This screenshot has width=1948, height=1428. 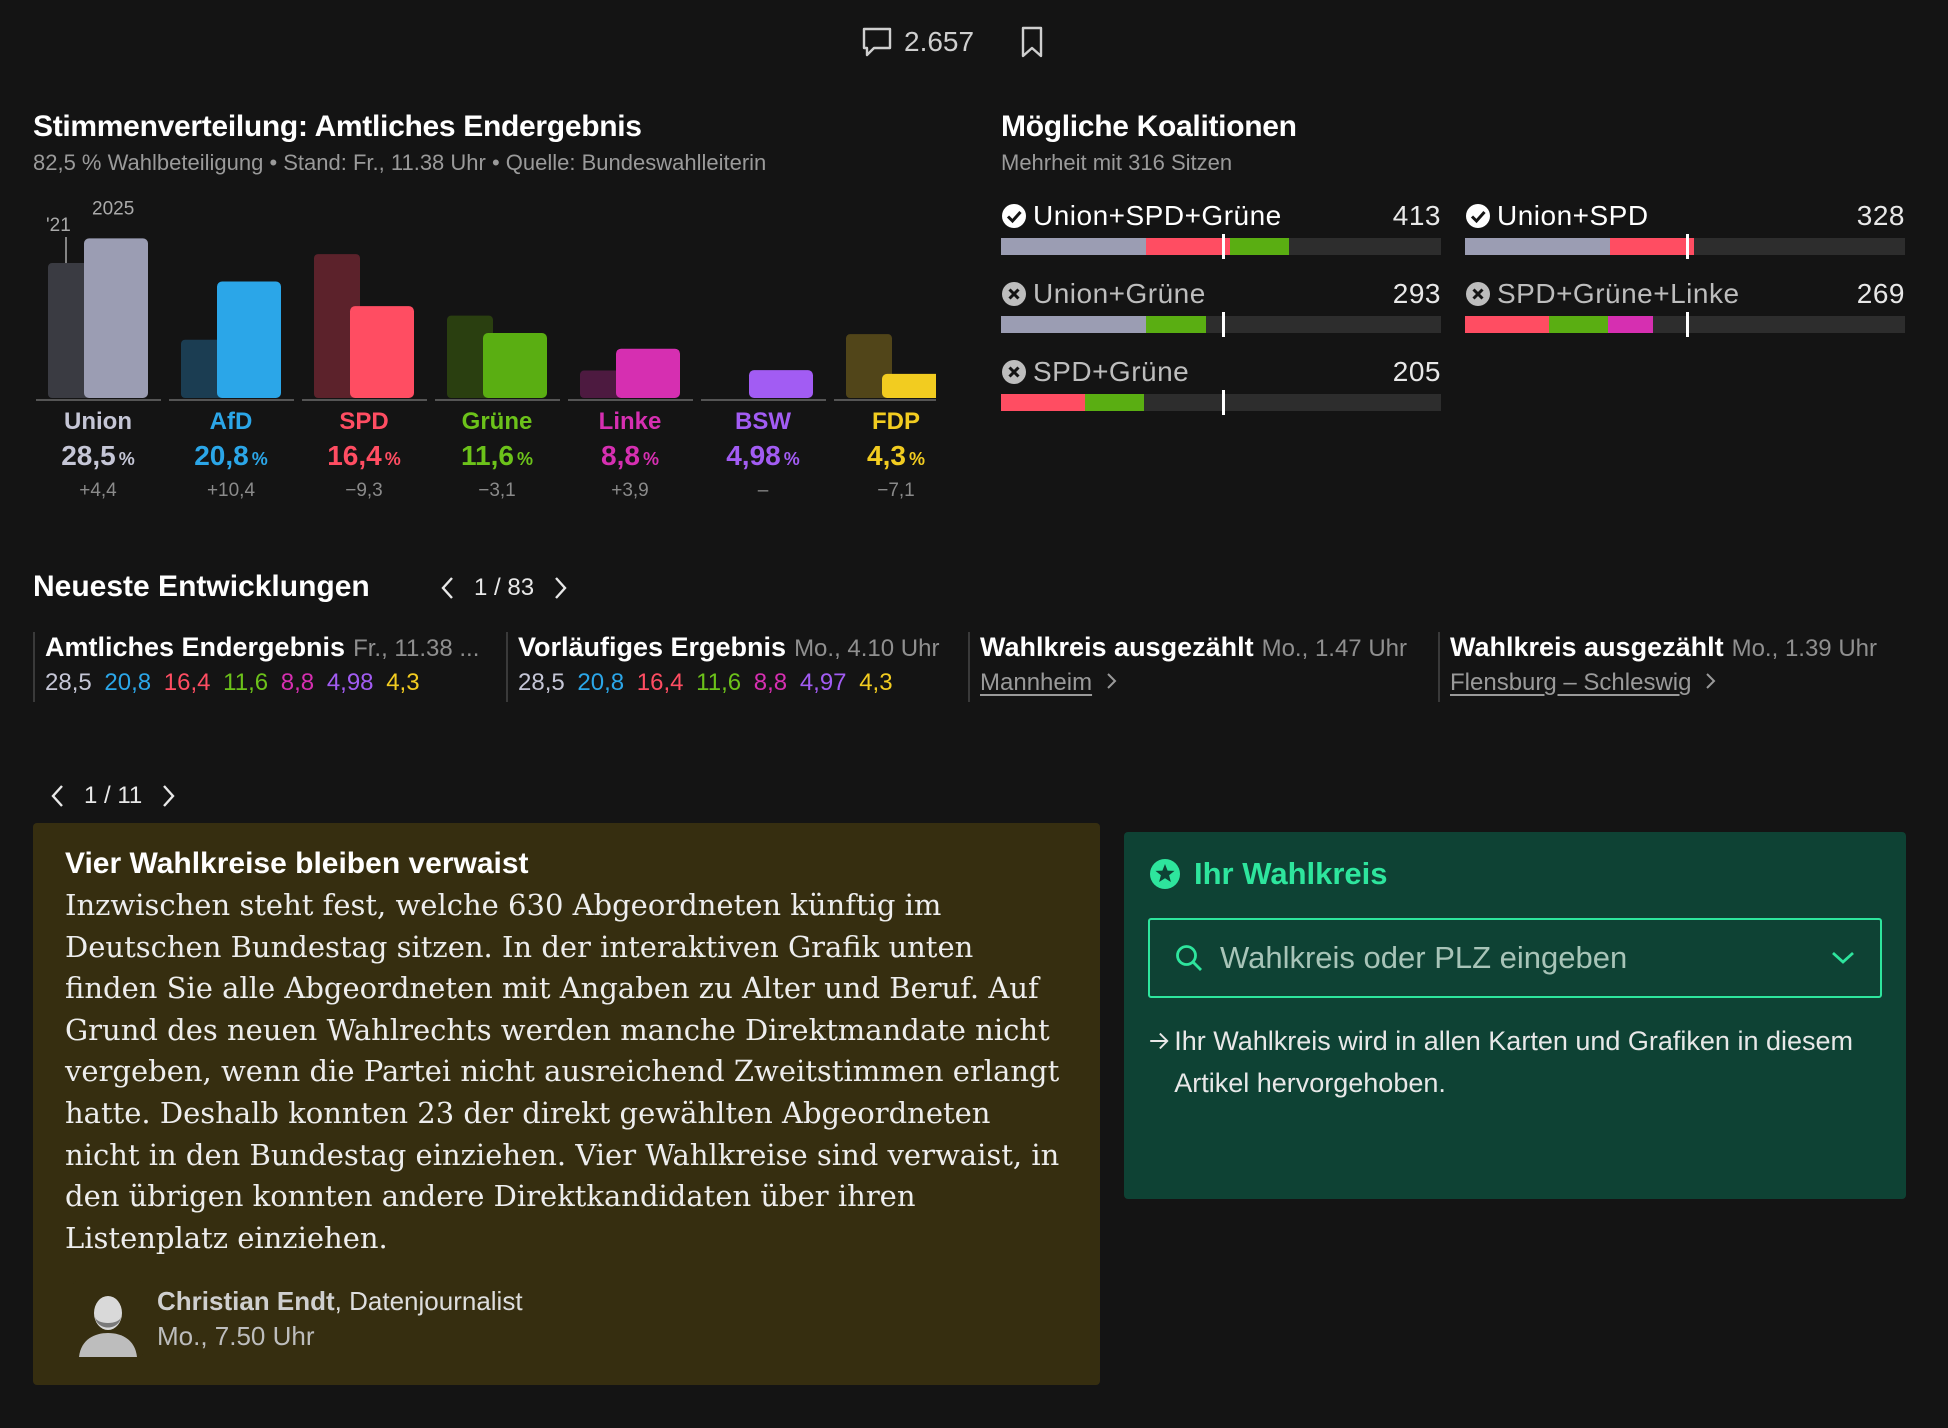 What do you see at coordinates (1159, 1041) in the screenshot?
I see `arrow-right-icon` at bounding box center [1159, 1041].